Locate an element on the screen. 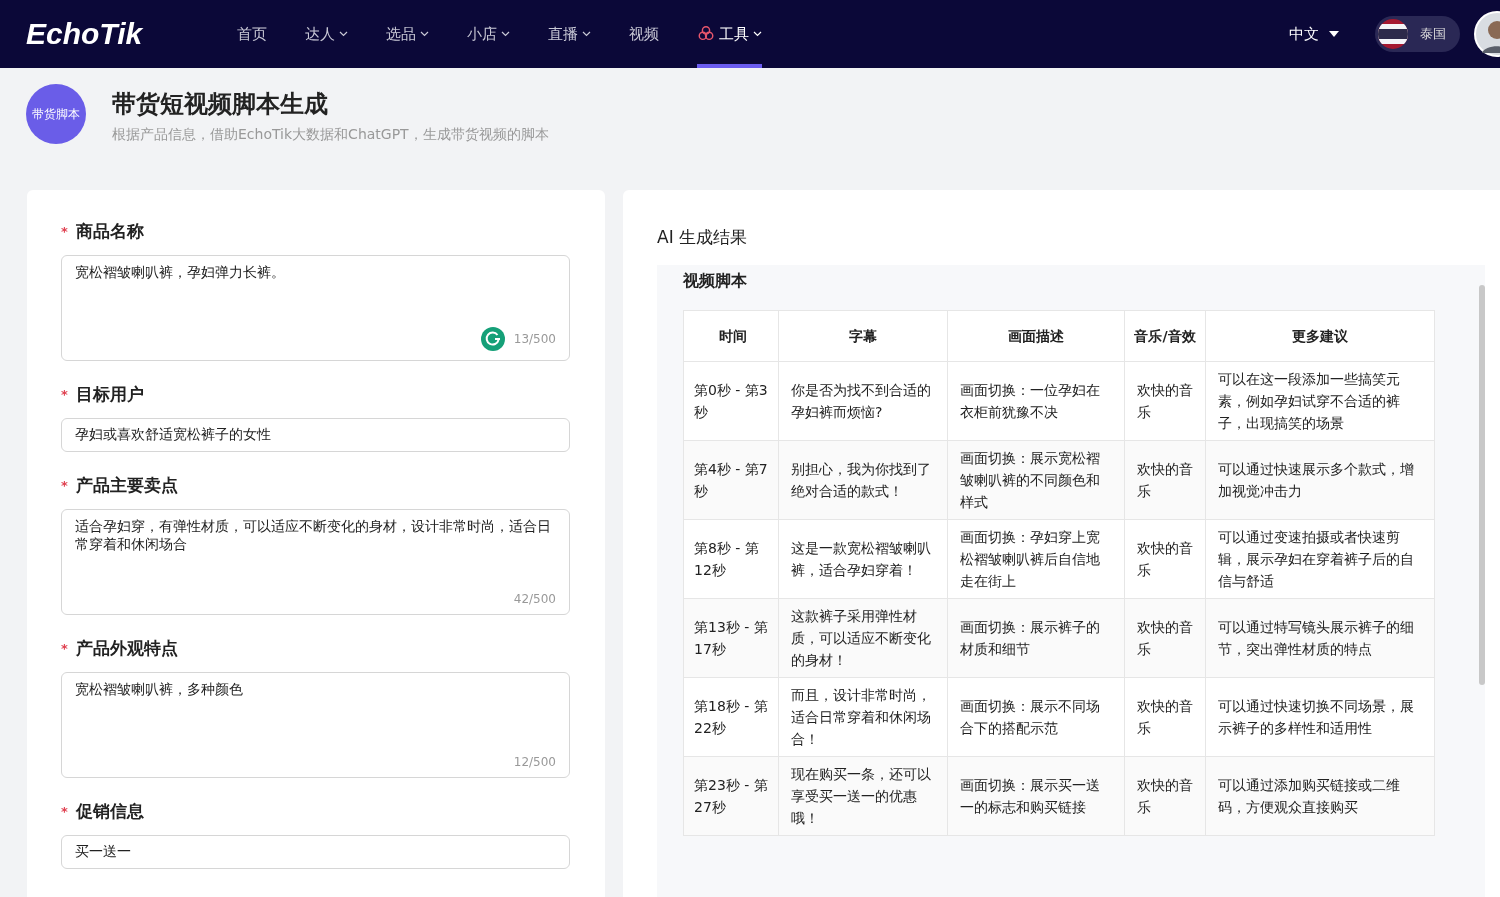 This screenshot has width=1500, height=897. table-cell: 画面切换：展示裤子的材质和细节 is located at coordinates (1036, 638).